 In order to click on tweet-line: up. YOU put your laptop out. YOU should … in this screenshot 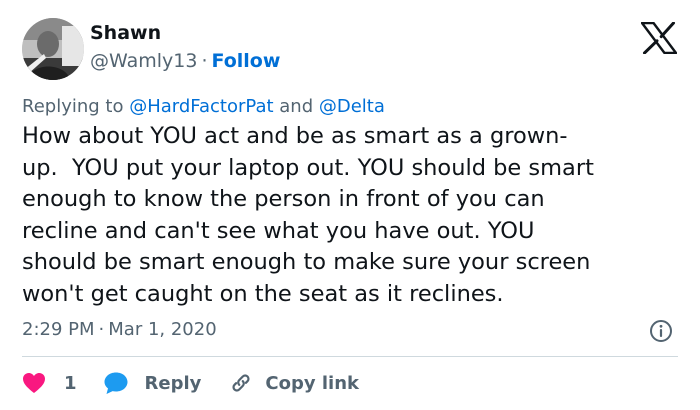, I will do `click(308, 167)`.